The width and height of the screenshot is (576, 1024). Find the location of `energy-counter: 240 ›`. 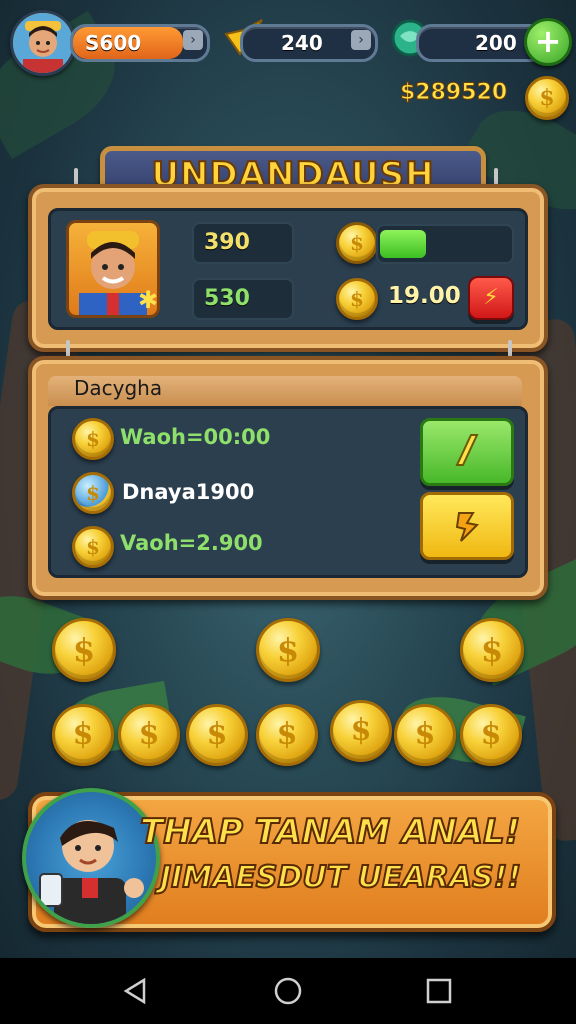

energy-counter: 240 › is located at coordinates (309, 43).